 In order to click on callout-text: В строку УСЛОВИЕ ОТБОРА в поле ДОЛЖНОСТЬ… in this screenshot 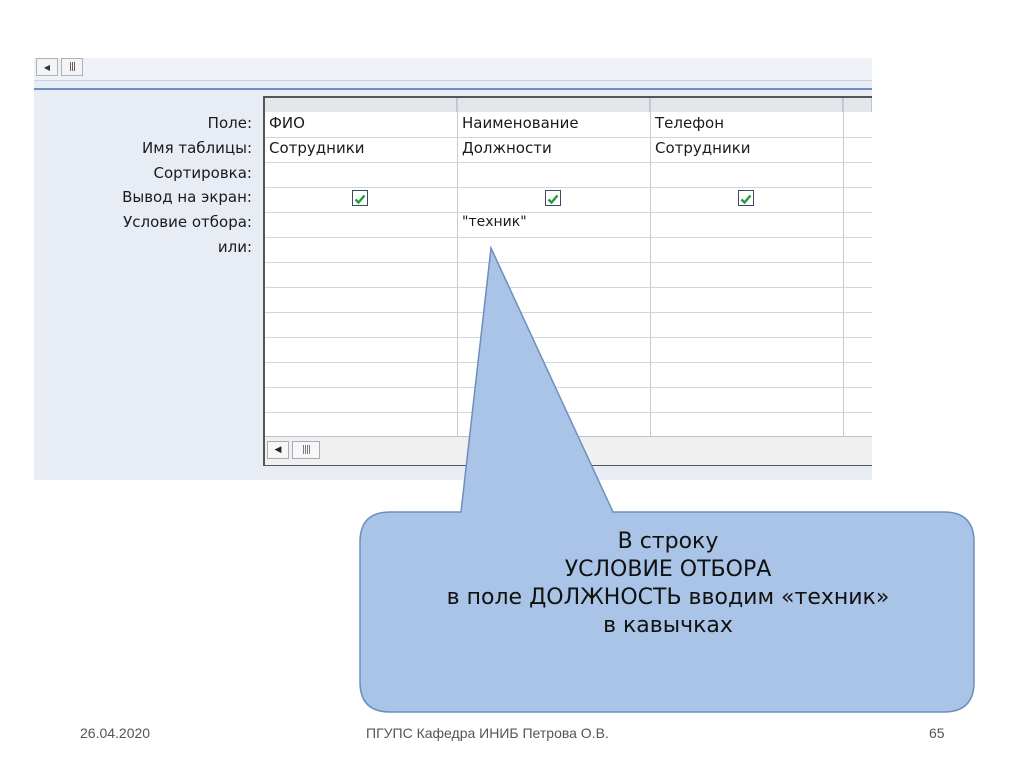, I will do `click(668, 584)`.